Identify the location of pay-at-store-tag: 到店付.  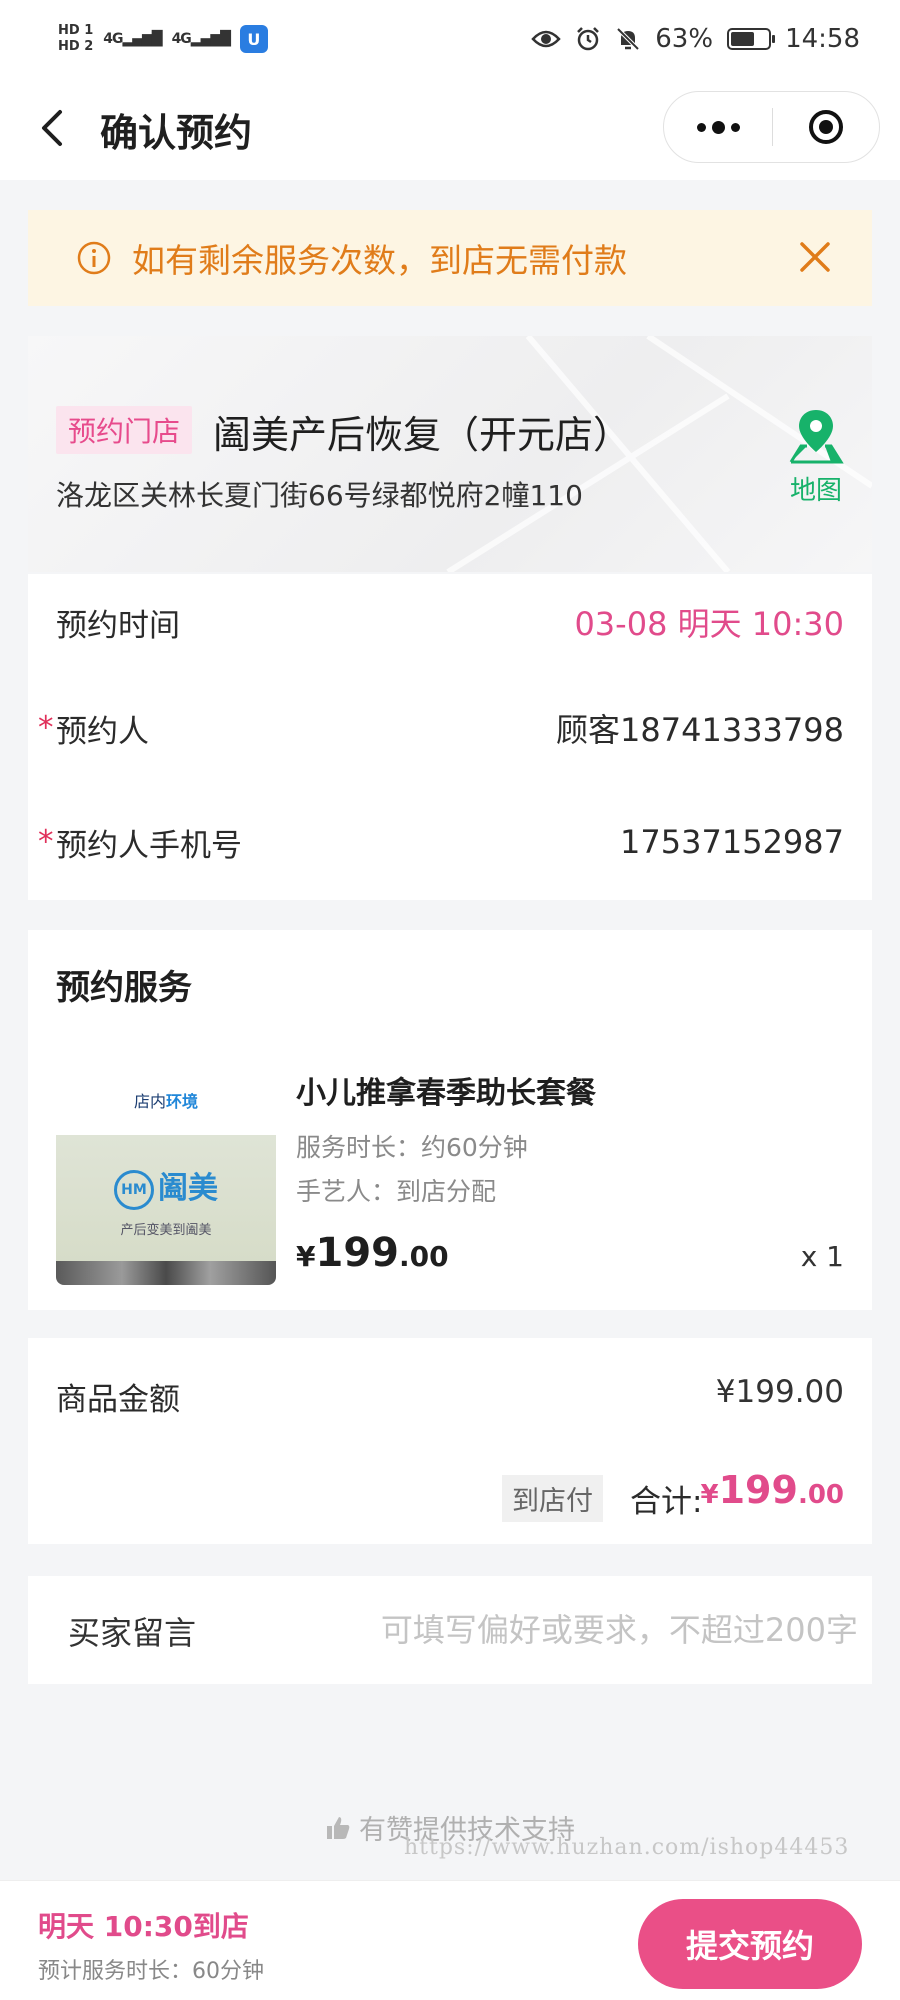
(552, 1498).